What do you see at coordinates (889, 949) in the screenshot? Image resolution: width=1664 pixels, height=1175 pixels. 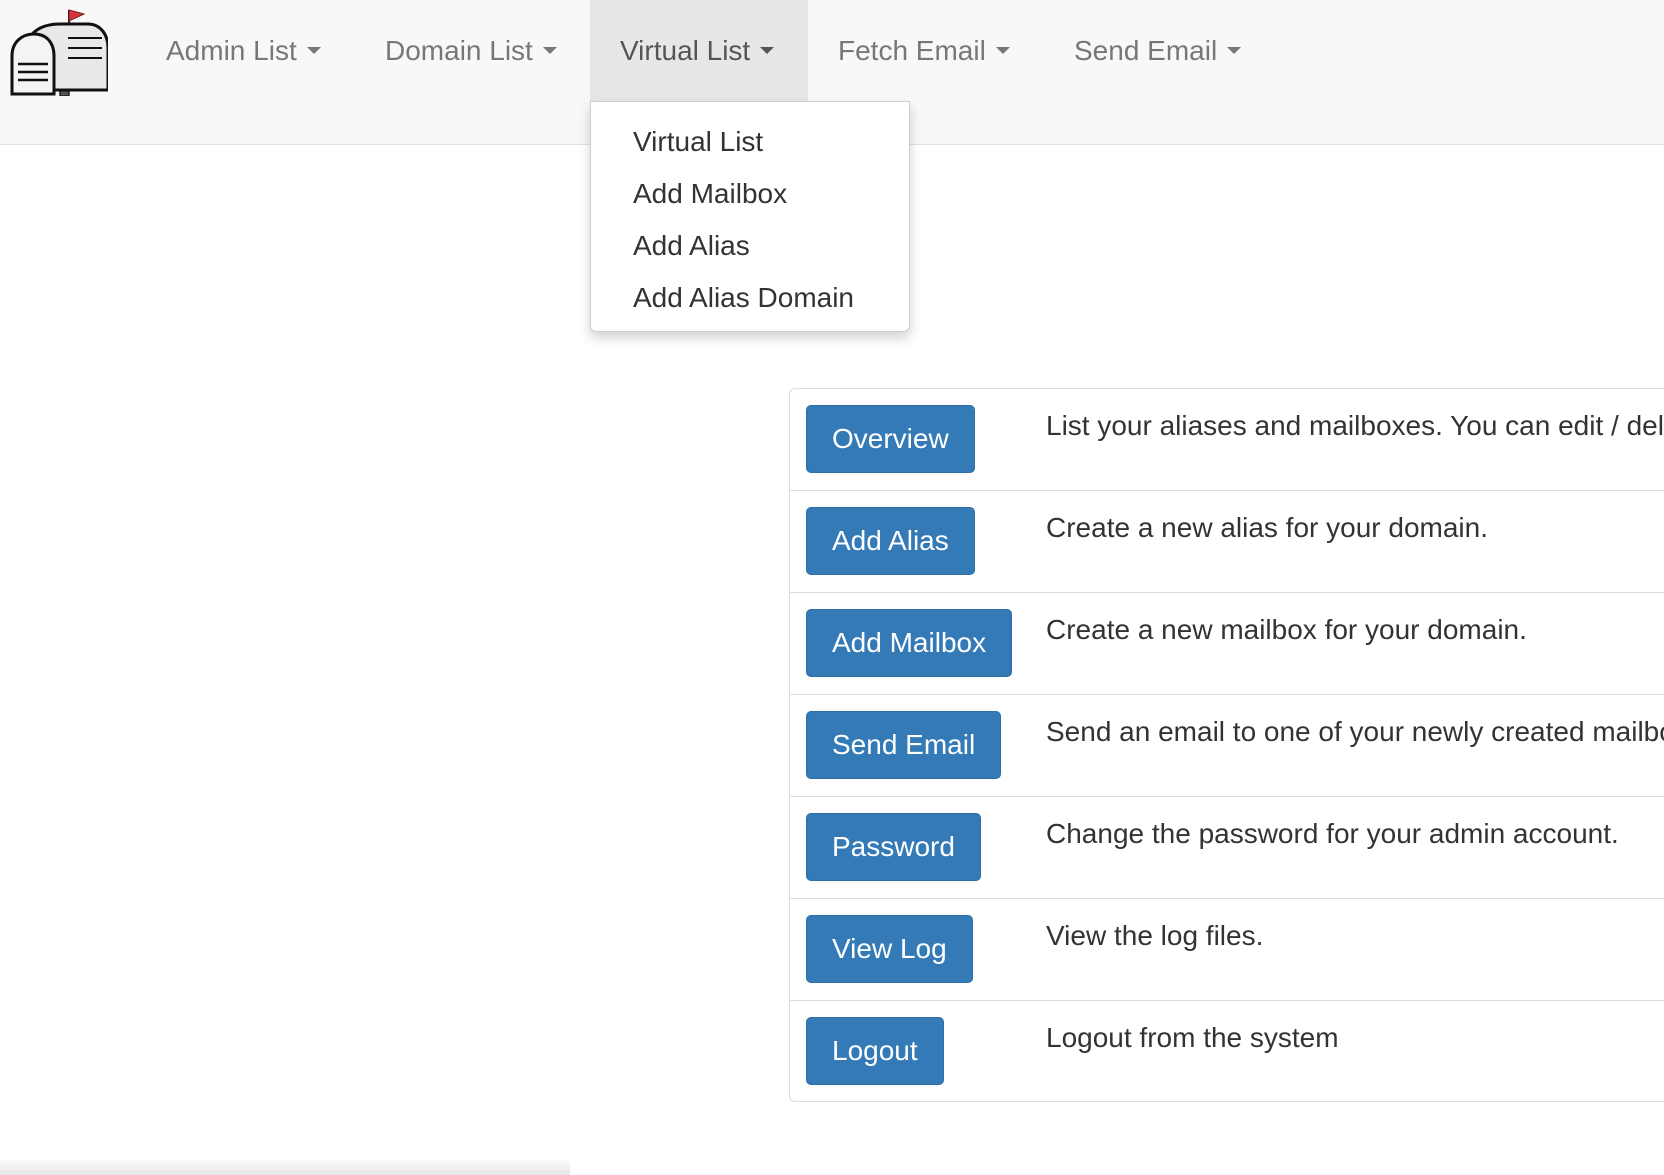 I see `view-log-button: View Log` at bounding box center [889, 949].